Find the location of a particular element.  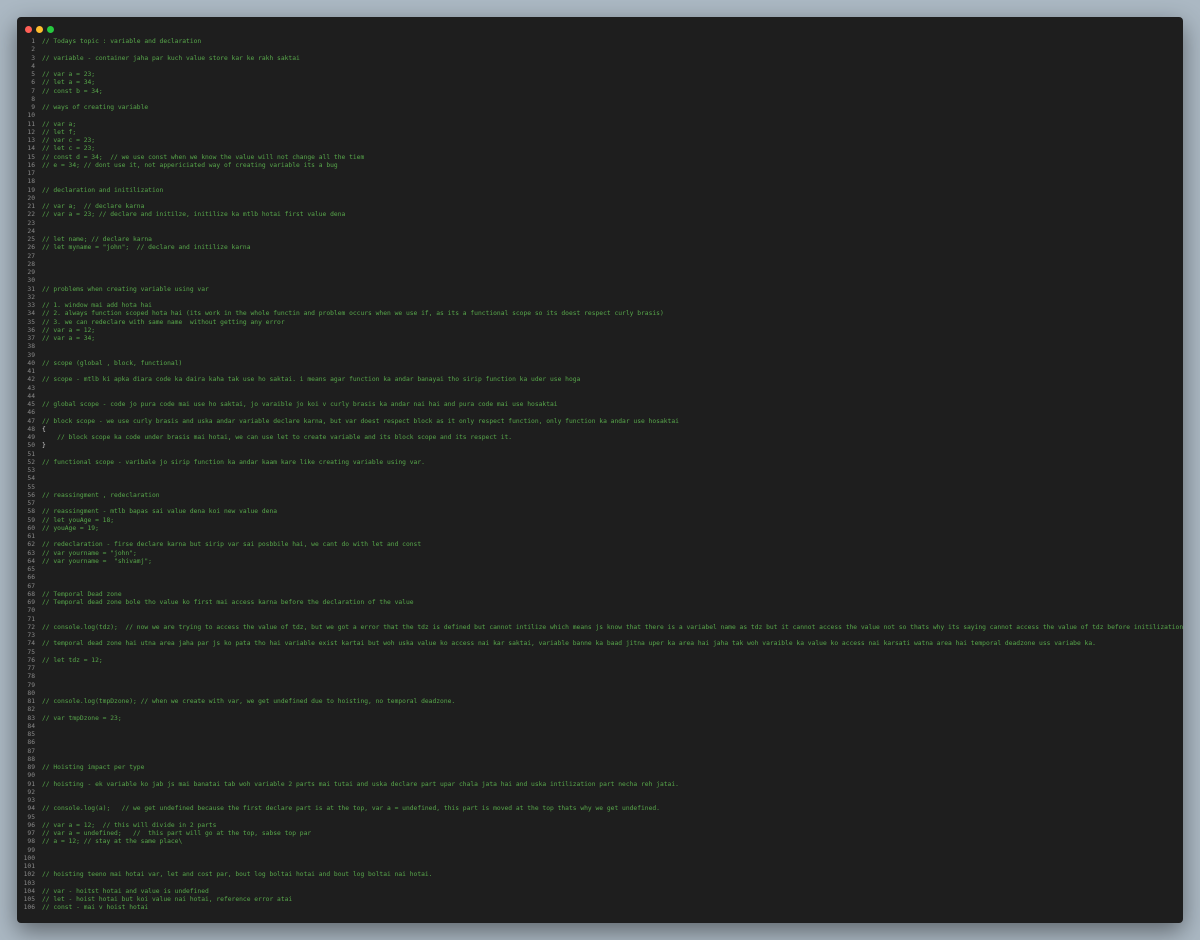

line-number: 36 is located at coordinates (31, 330).